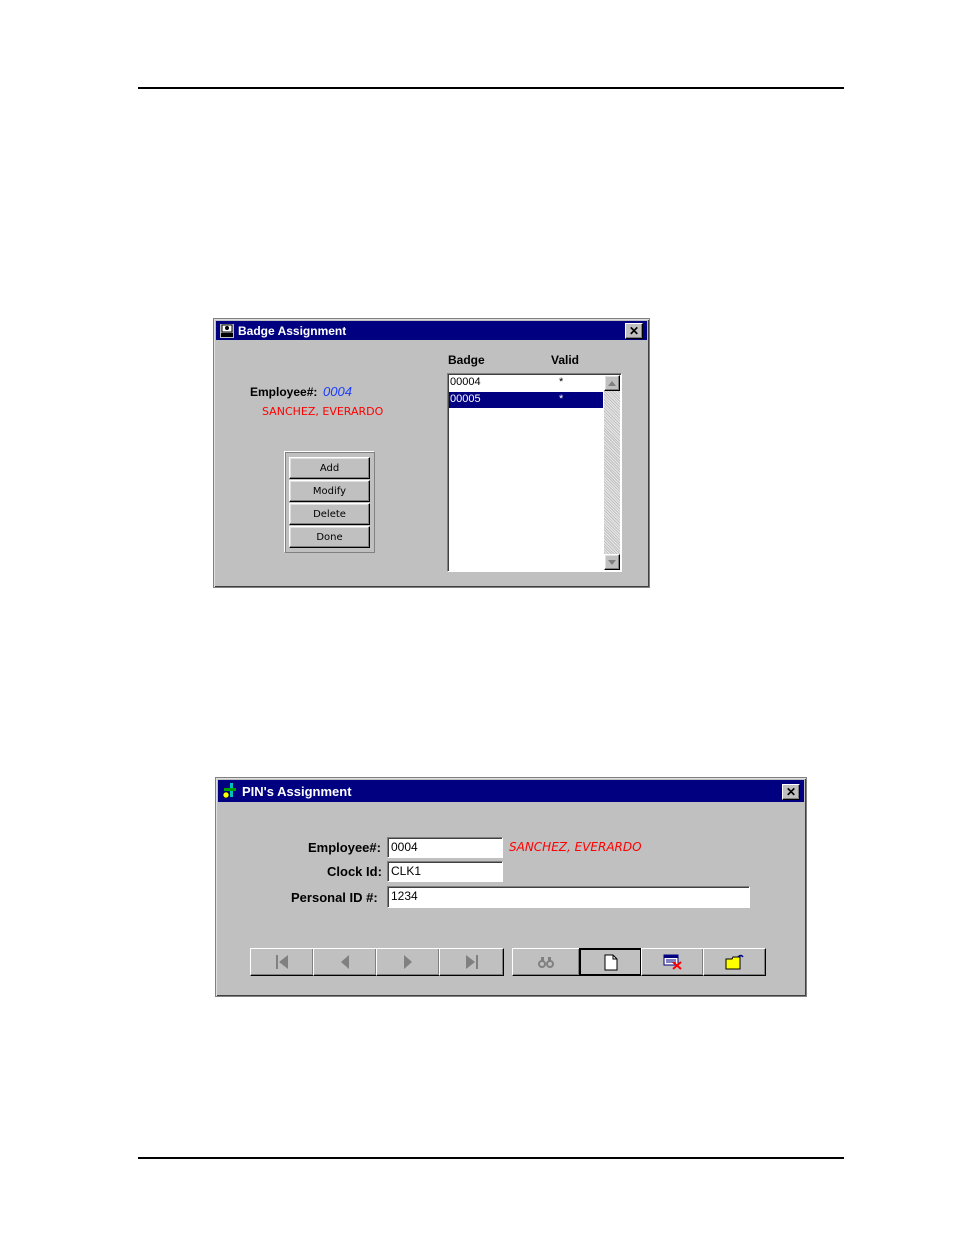 The width and height of the screenshot is (954, 1235). What do you see at coordinates (431, 330) in the screenshot?
I see `badge-title-bar: Badge Assignment ✕` at bounding box center [431, 330].